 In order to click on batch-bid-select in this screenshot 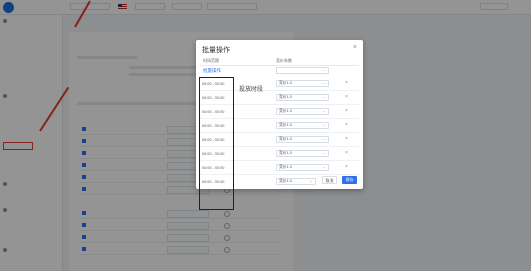, I will do `click(302, 70)`.